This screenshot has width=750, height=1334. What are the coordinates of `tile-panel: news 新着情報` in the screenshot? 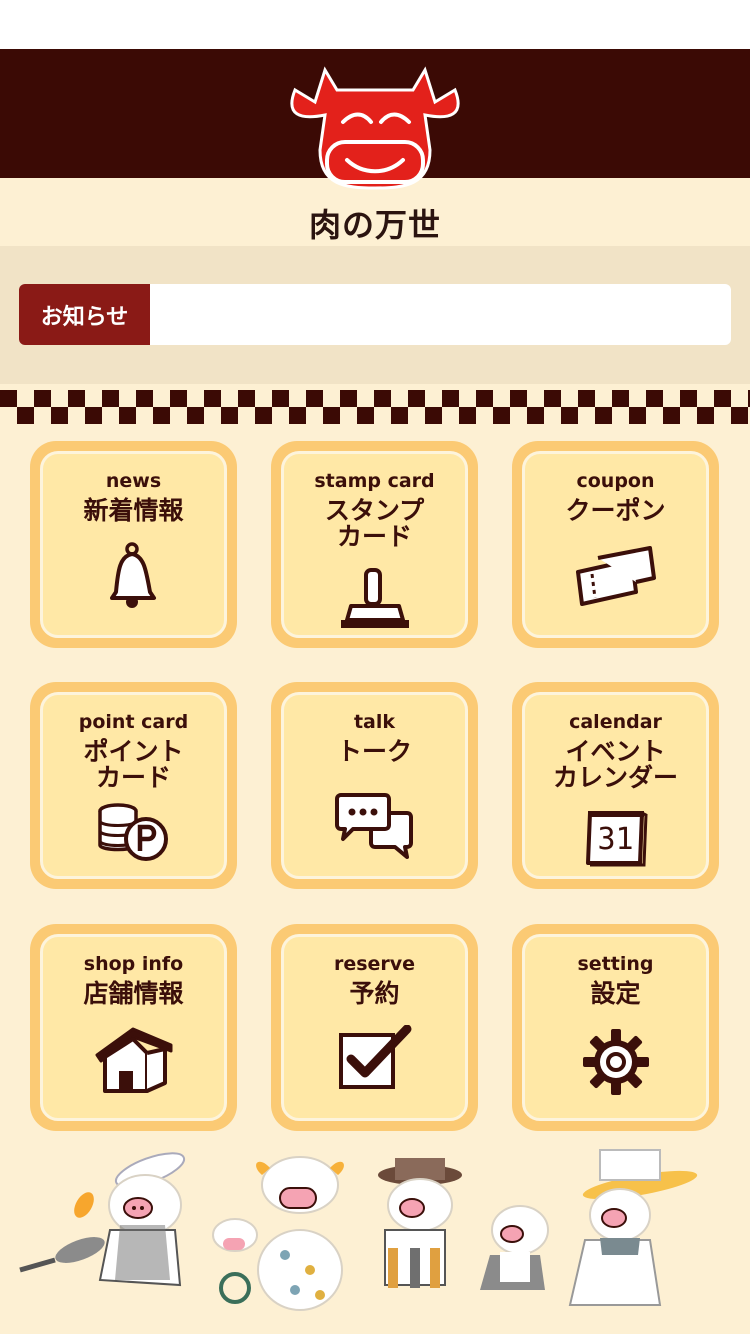 It's located at (133, 544).